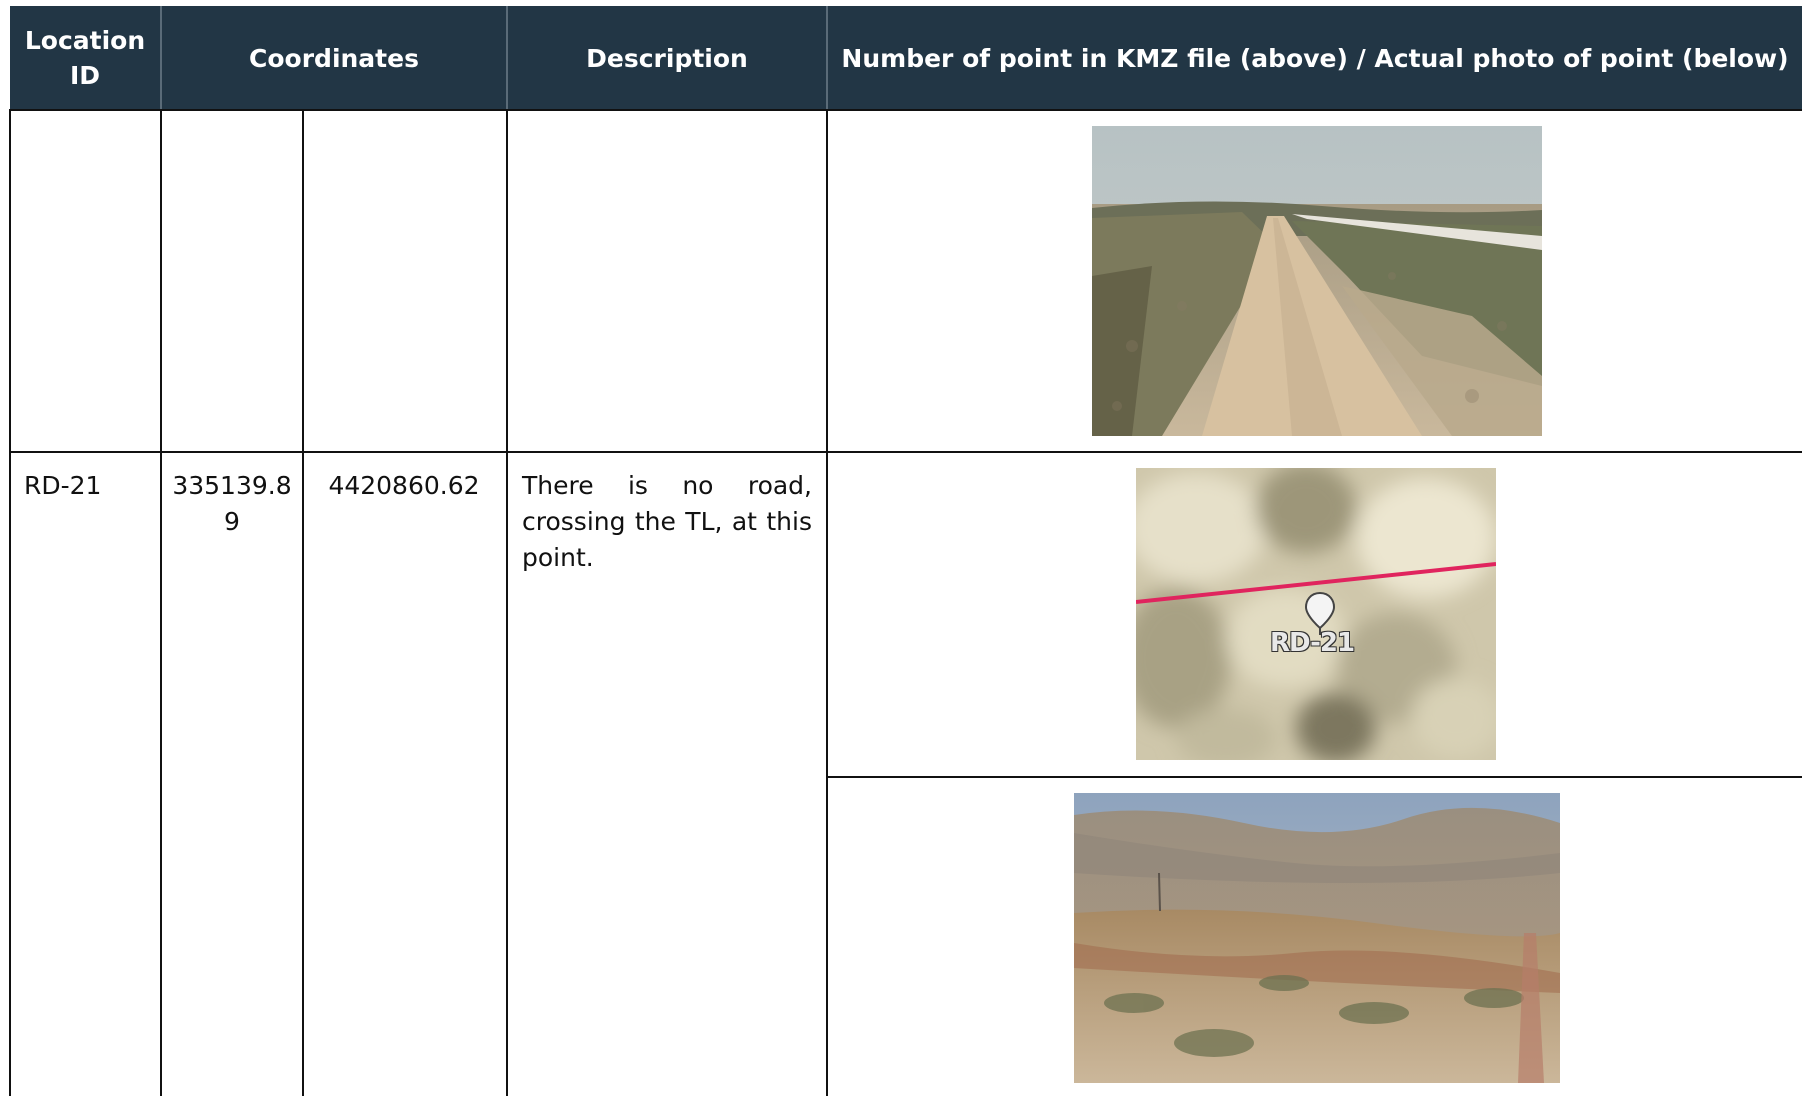 The height and width of the screenshot is (1096, 1802). Describe the element at coordinates (404, 485) in the screenshot. I see `coordinate-y-cell: 4420860.62` at that location.